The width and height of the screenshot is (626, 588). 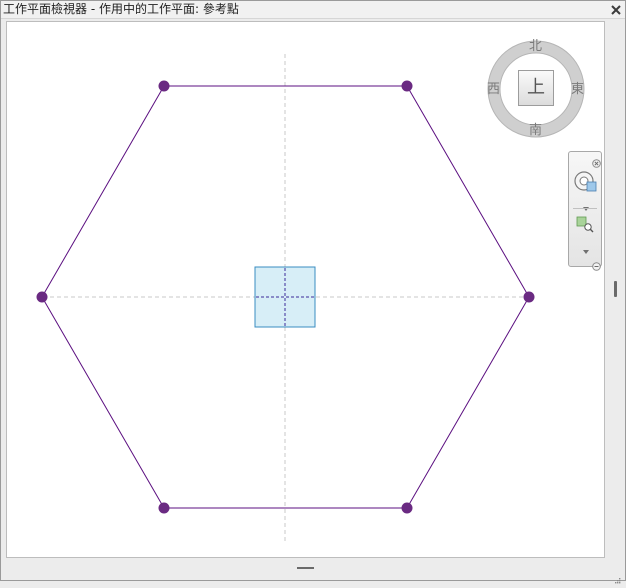 I want to click on compass-north-label: 北, so click(x=535, y=47).